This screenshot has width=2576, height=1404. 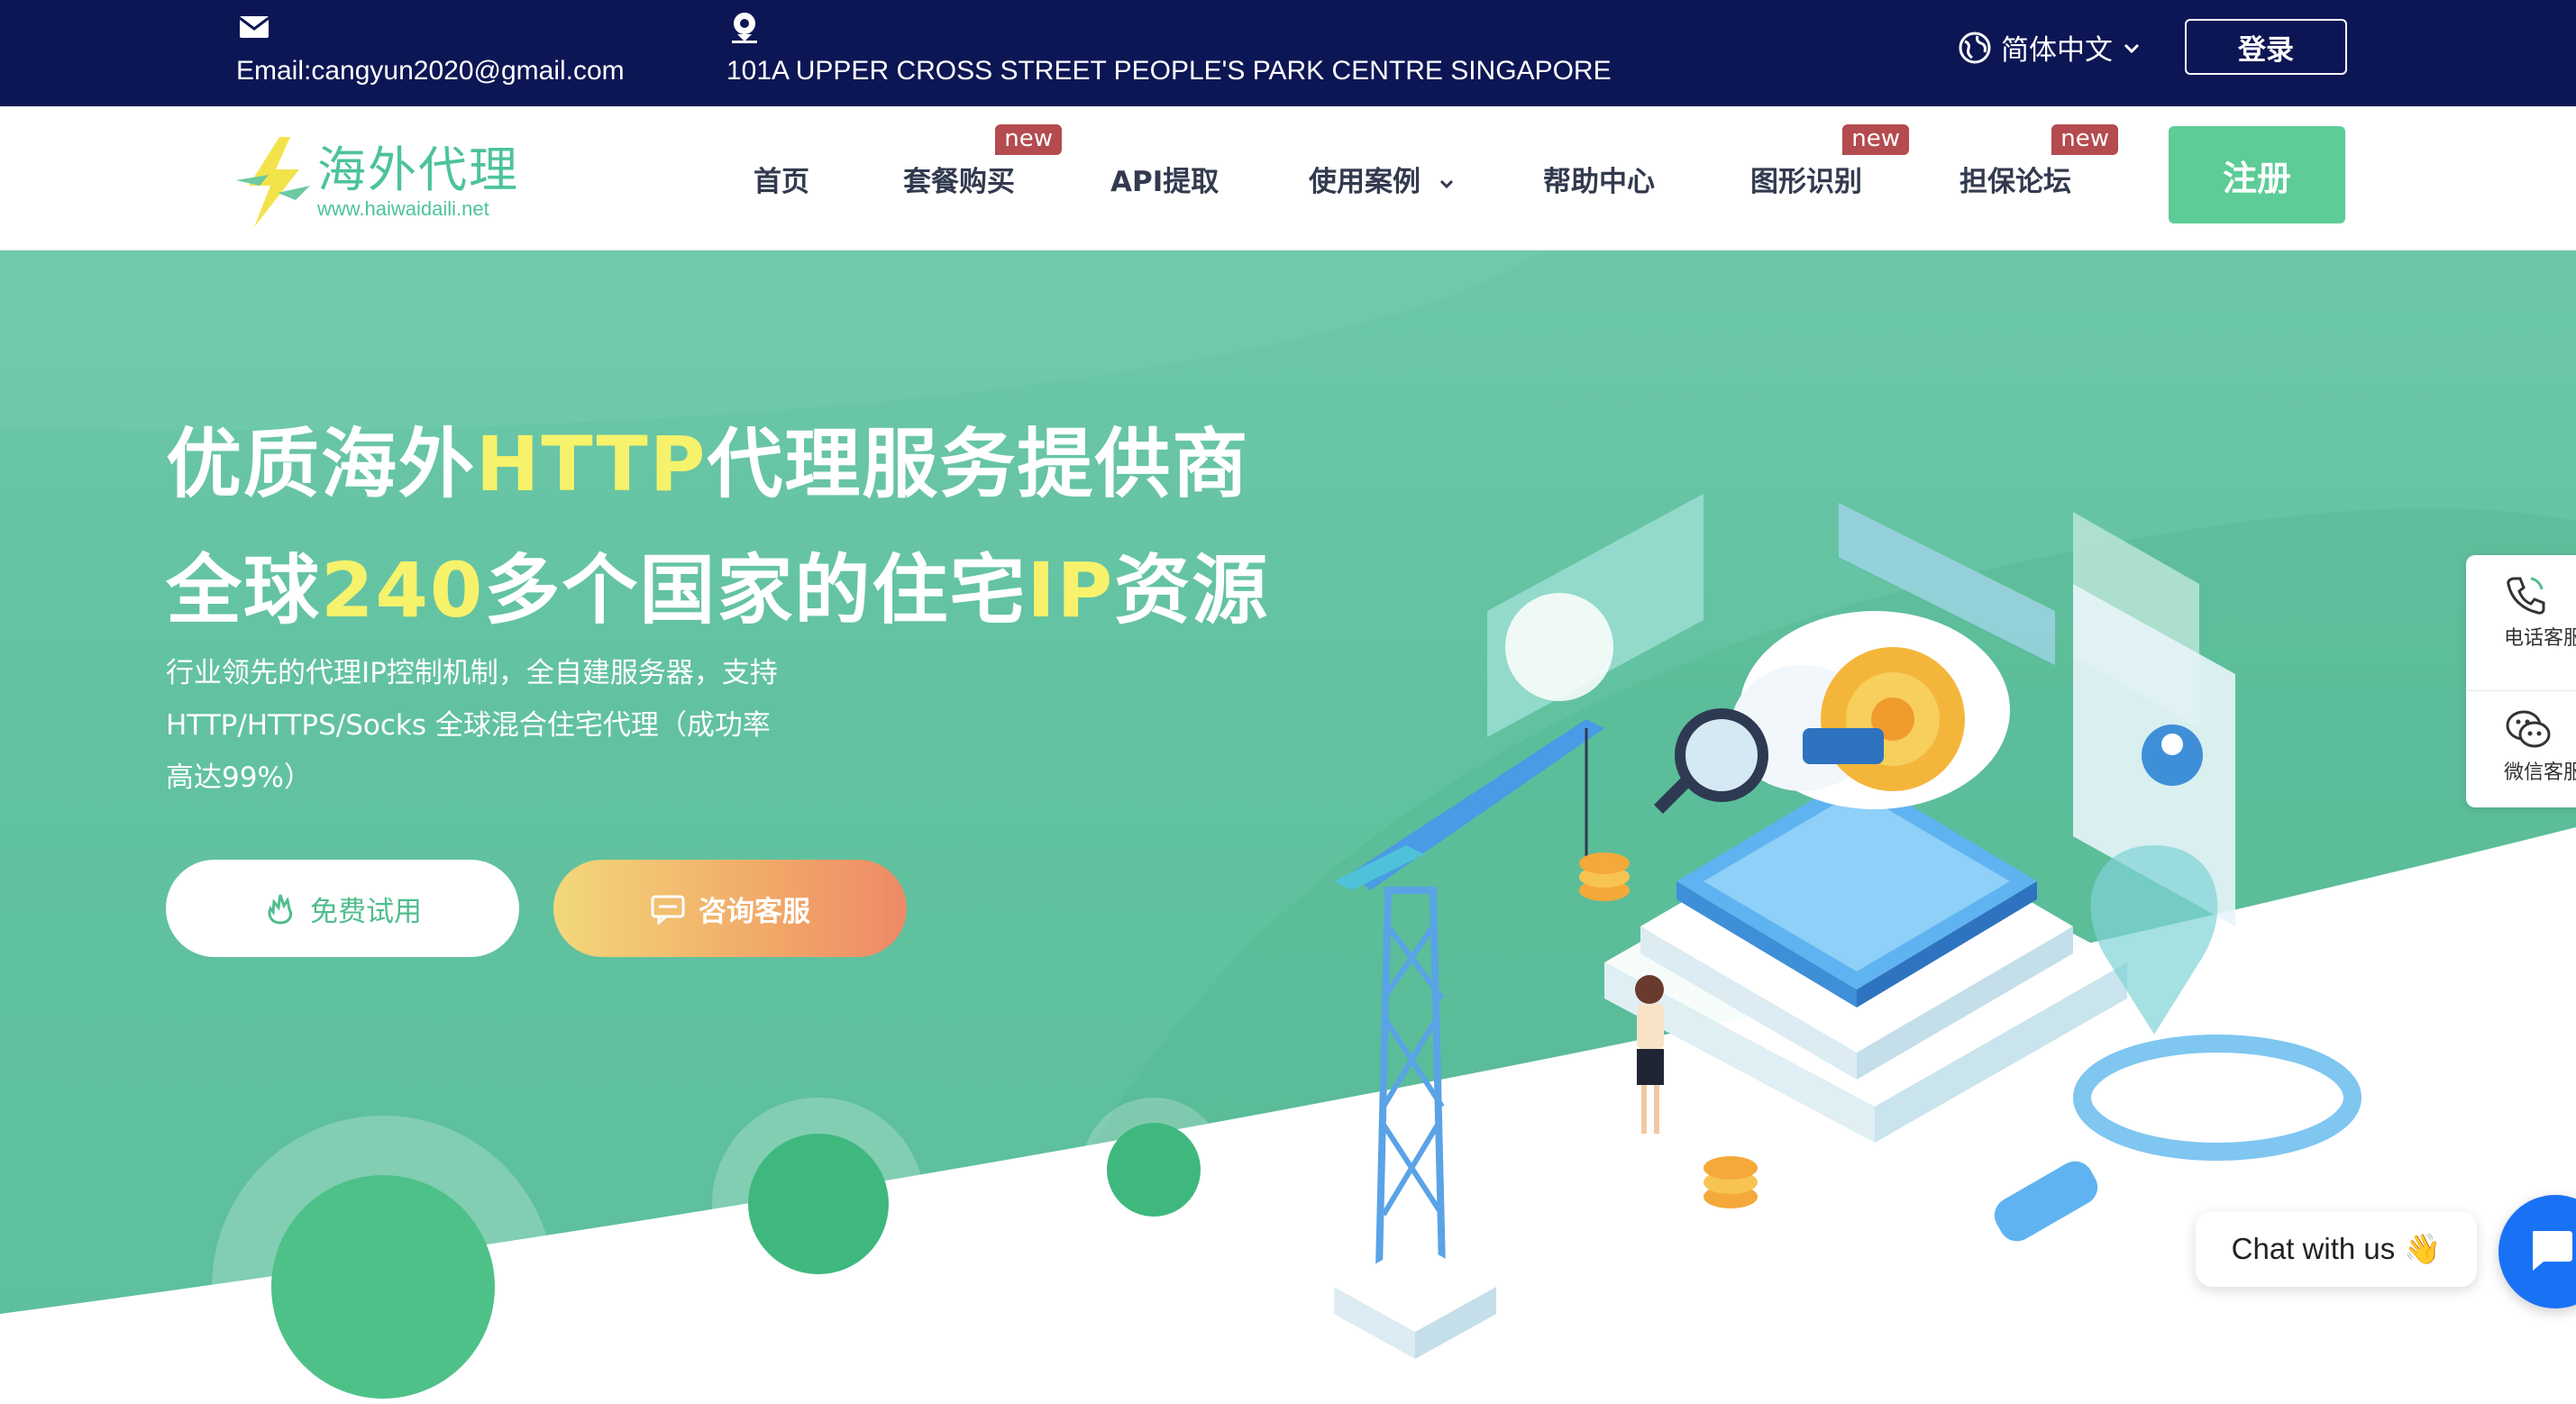 I want to click on phone-support-label: 电话客服, so click(x=2540, y=638).